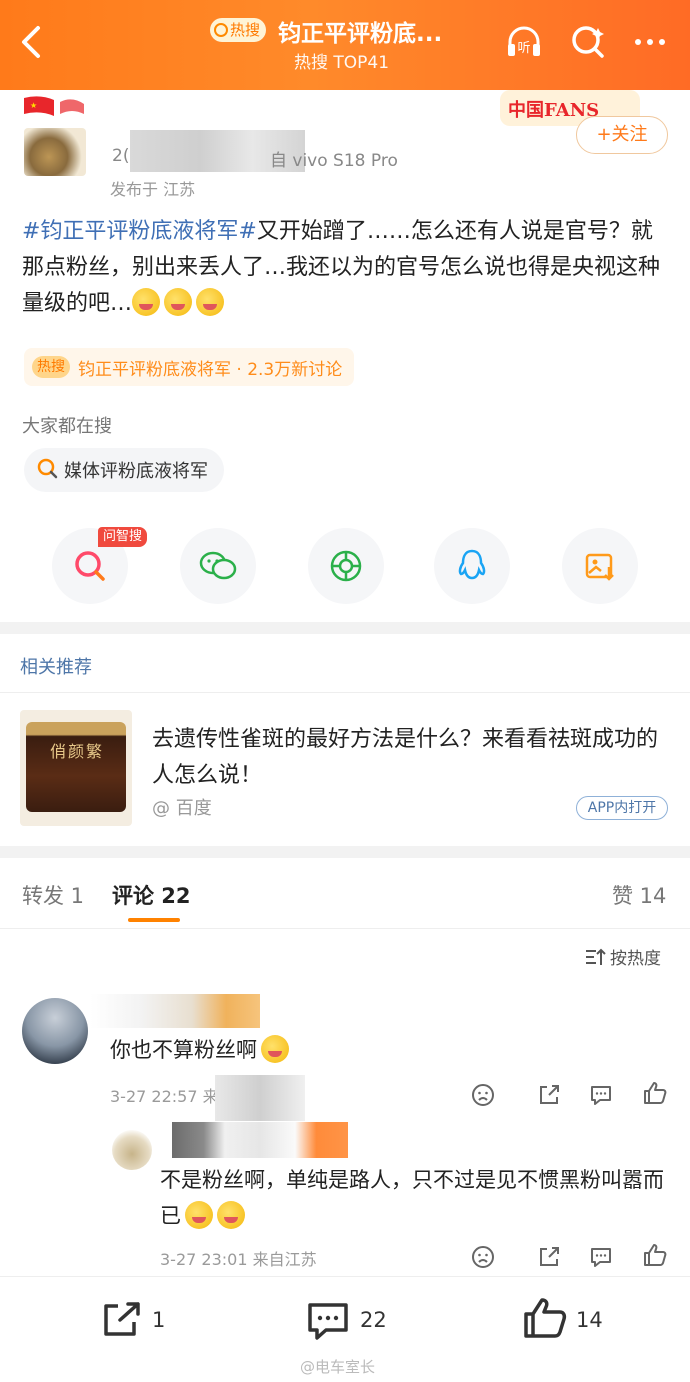 This screenshot has height=1382, width=690. Describe the element at coordinates (373, 1320) in the screenshot. I see `comment-count: 22` at that location.